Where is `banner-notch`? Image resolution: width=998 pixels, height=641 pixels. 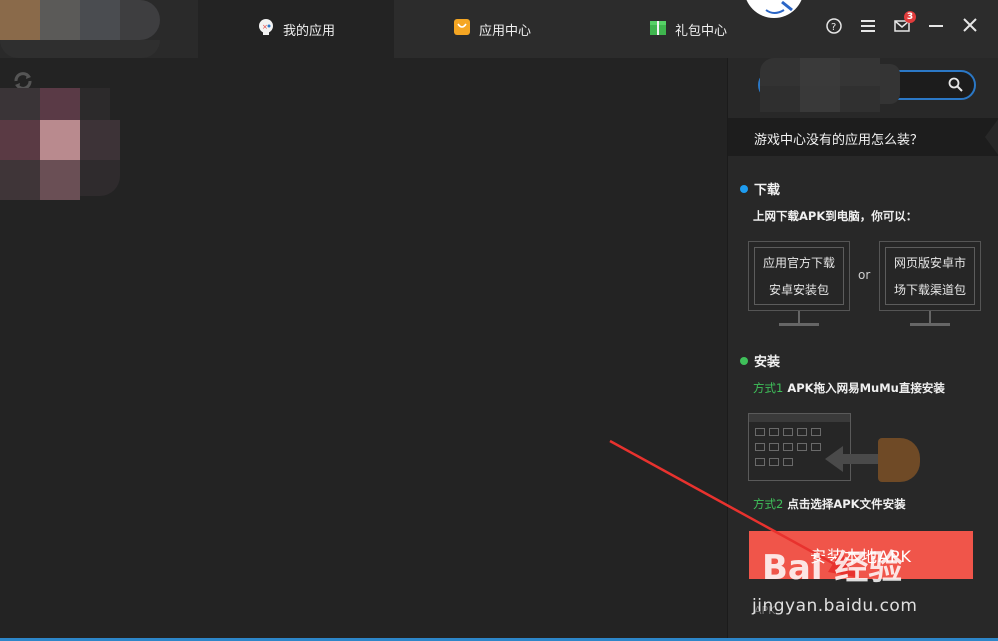 banner-notch is located at coordinates (991, 137).